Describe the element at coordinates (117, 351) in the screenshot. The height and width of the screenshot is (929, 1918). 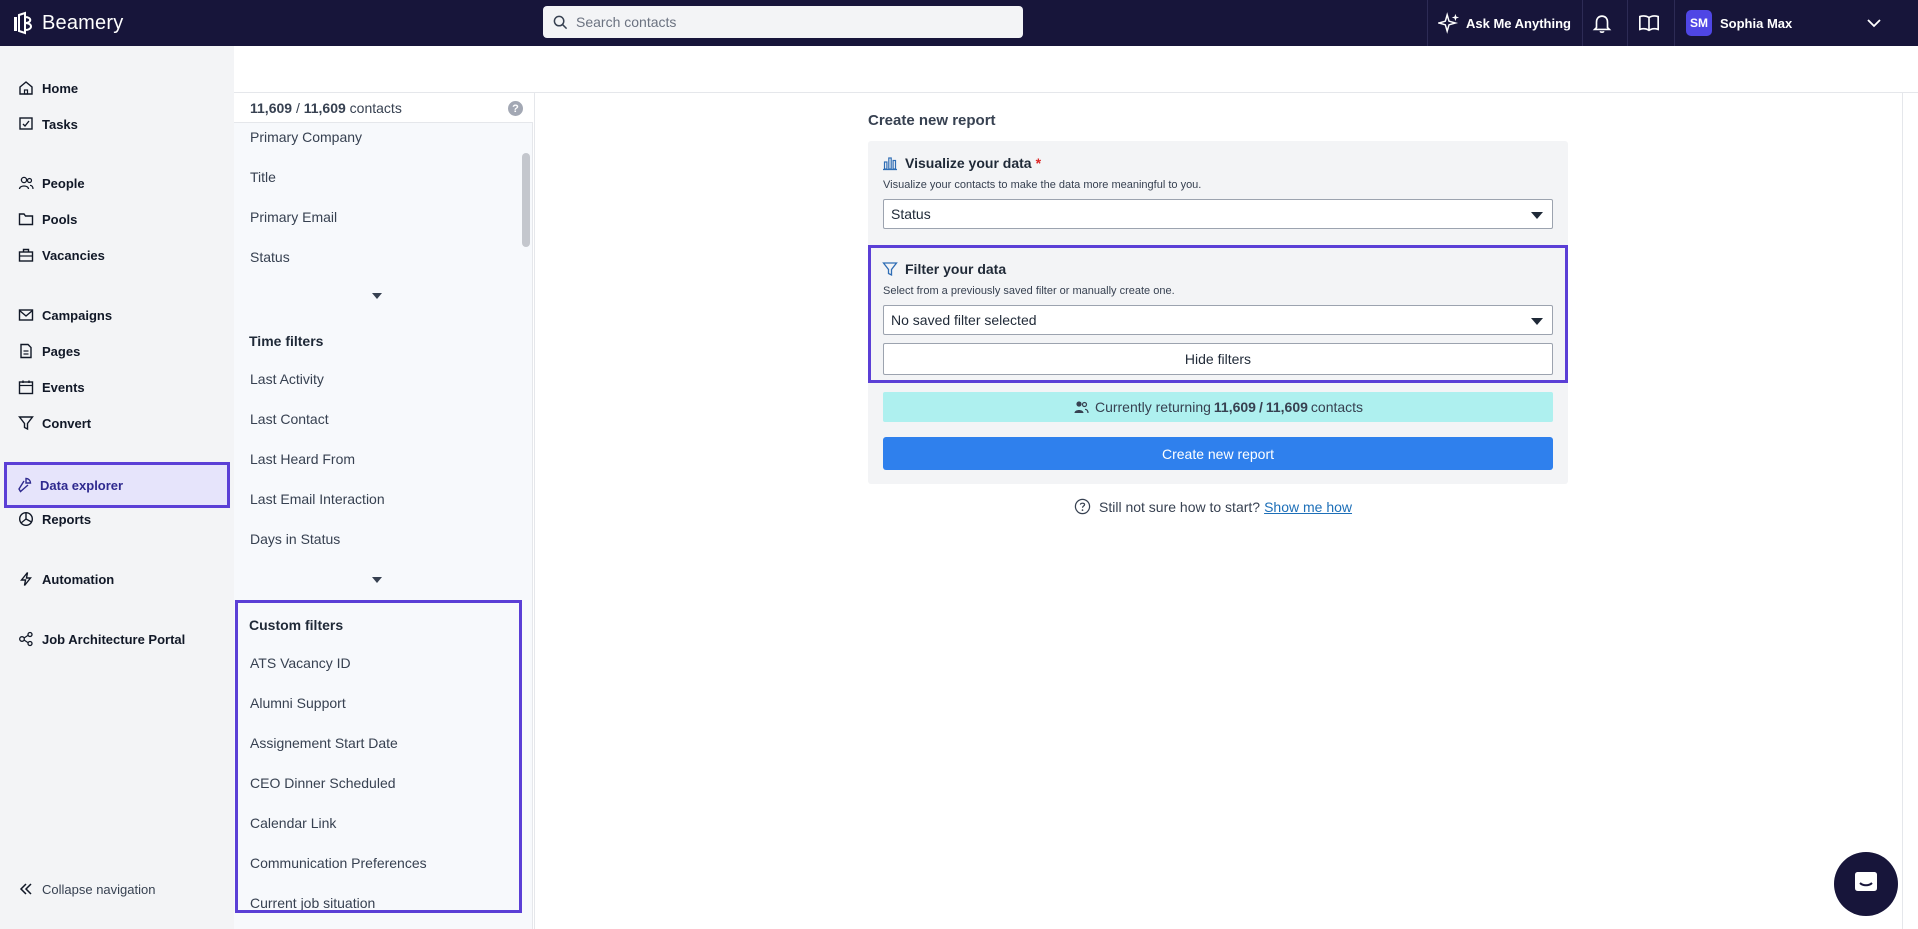
I see `nav-item-pages: Pages` at that location.